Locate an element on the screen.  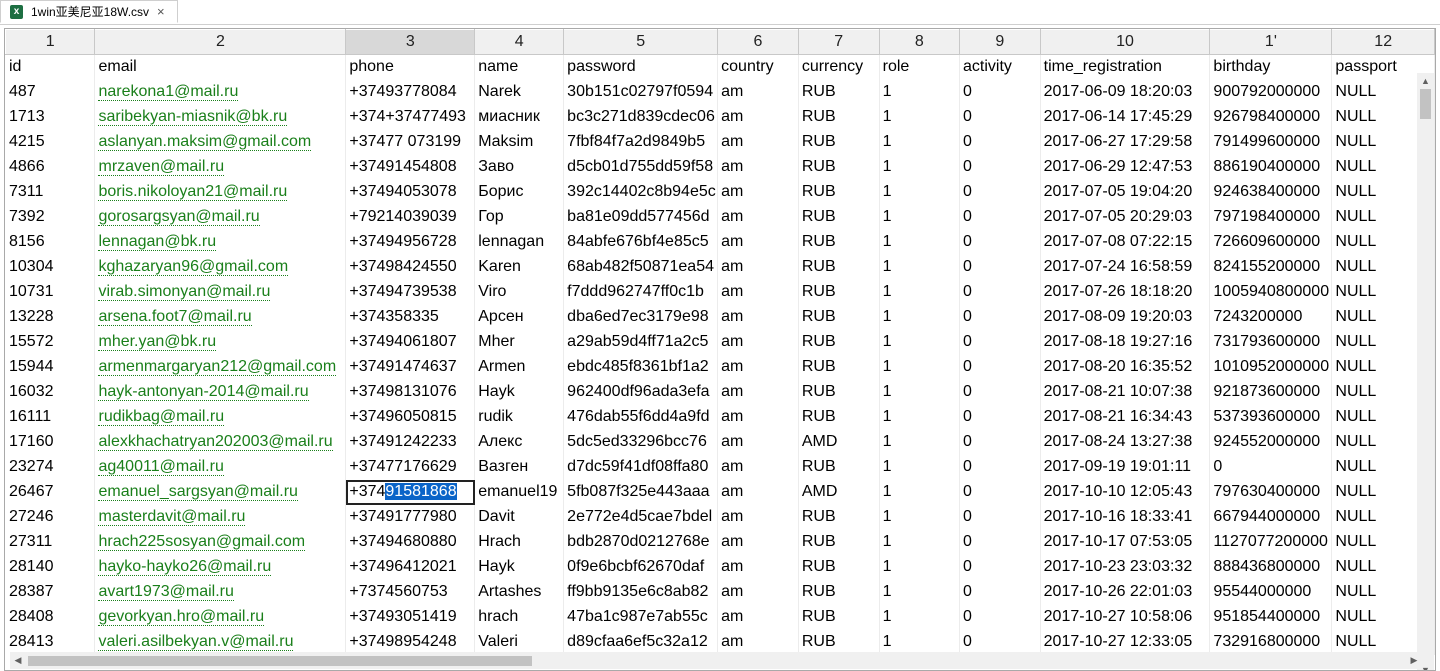
email-link: aslanyan.maksim@gmail.com is located at coordinates (205, 142).